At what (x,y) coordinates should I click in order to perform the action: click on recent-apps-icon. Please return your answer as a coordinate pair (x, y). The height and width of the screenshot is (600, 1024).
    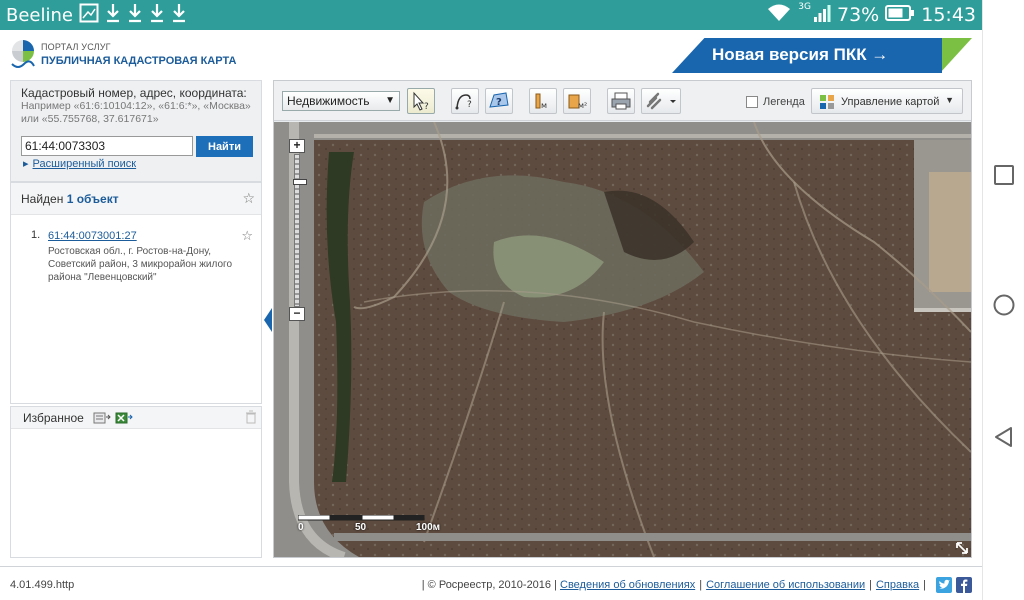
    Looking at the image, I should click on (1004, 175).